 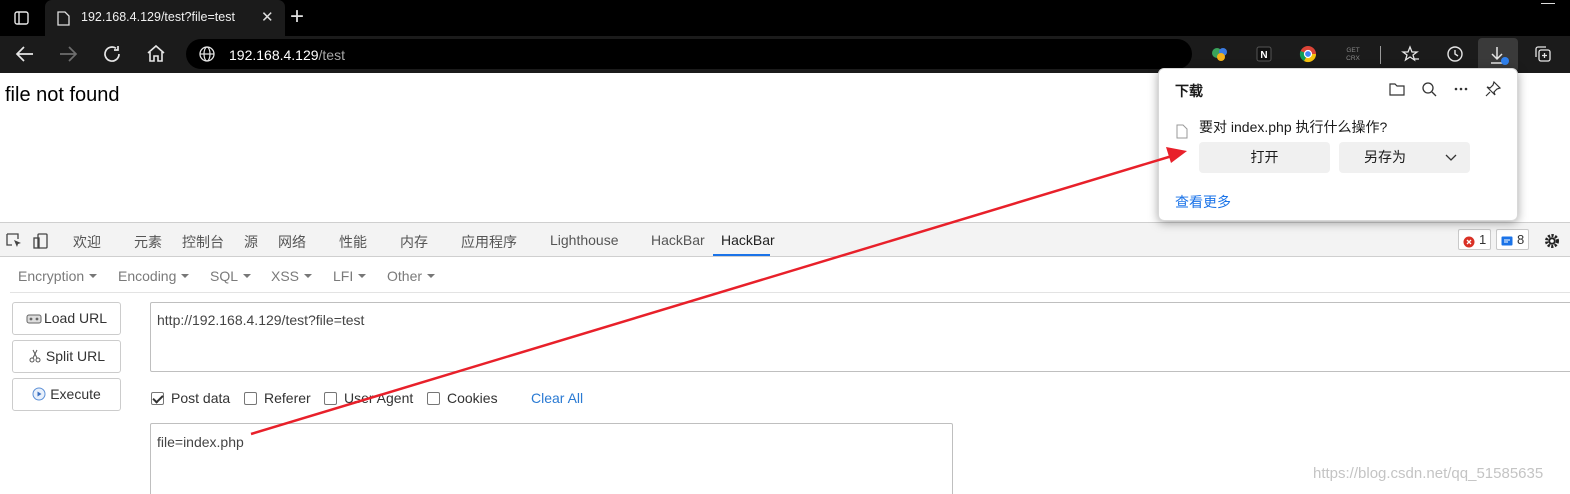 What do you see at coordinates (1411, 54) in the screenshot?
I see `favorites-icon` at bounding box center [1411, 54].